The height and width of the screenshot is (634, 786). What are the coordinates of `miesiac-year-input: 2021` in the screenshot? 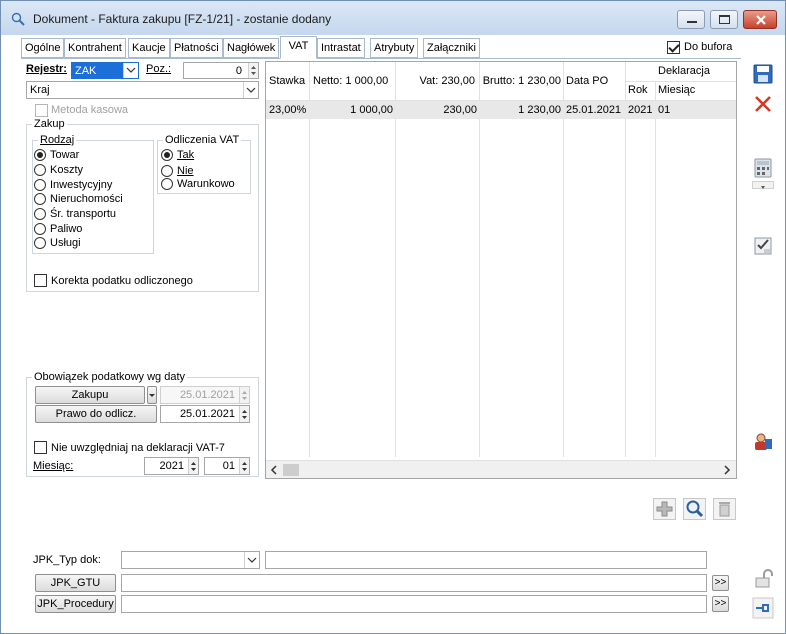 It's located at (171, 466).